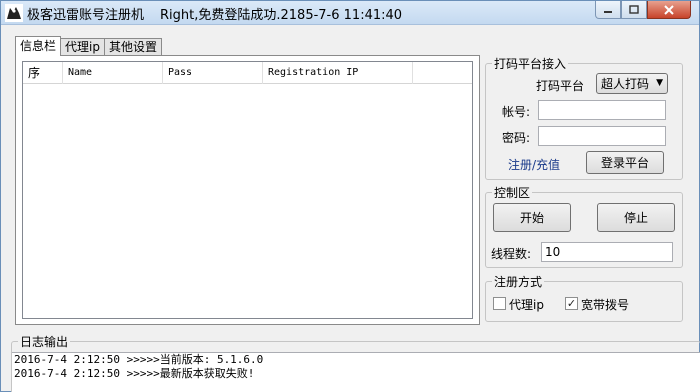  What do you see at coordinates (534, 164) in the screenshot?
I see `register-recharge-link: 注册/充值` at bounding box center [534, 164].